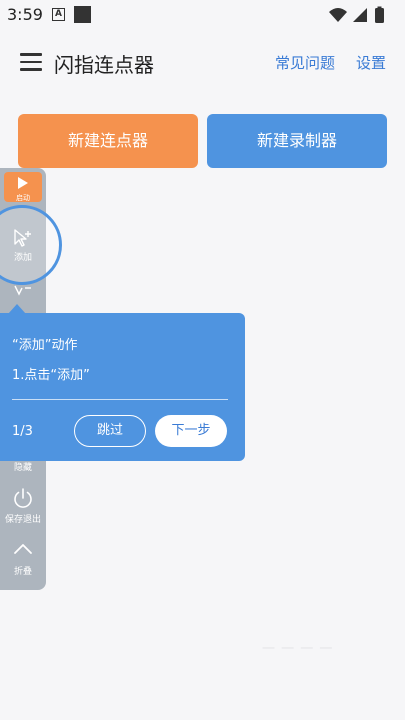 The height and width of the screenshot is (720, 405). What do you see at coordinates (120, 399) in the screenshot?
I see `tooltip-divider` at bounding box center [120, 399].